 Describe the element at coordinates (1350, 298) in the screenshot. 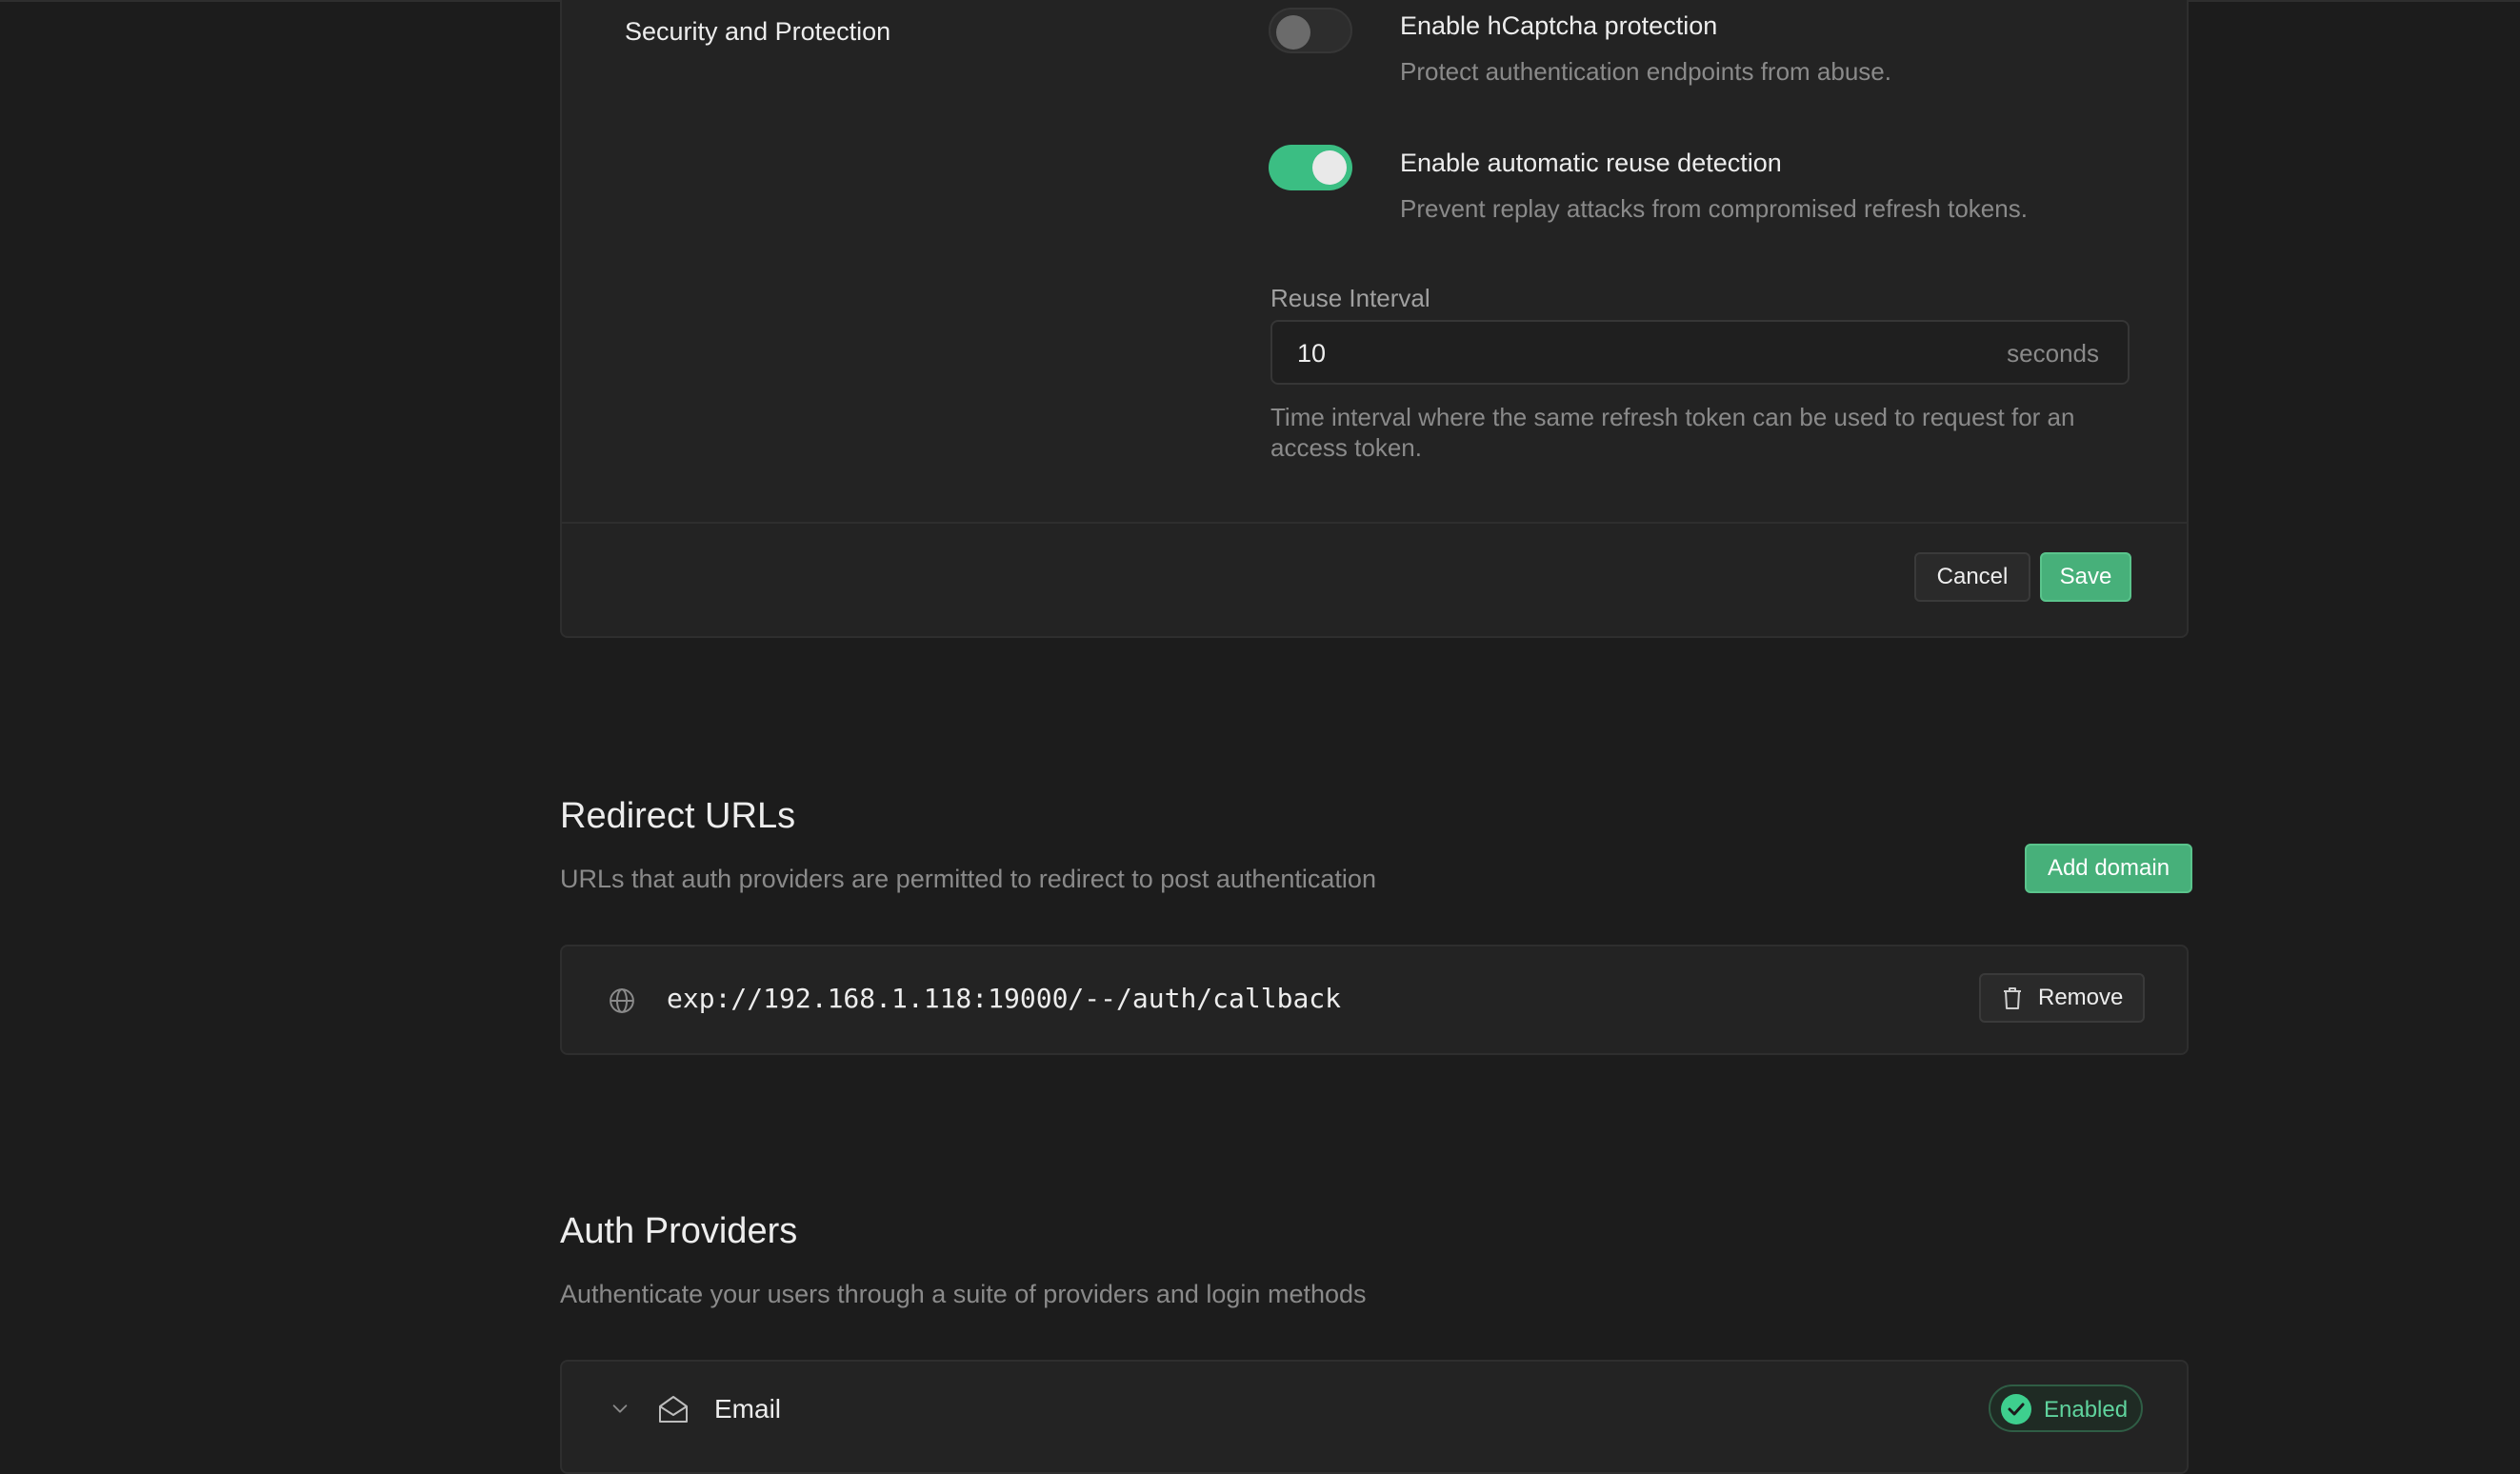

I see `reuse-interval-label: Reuse Interval` at that location.